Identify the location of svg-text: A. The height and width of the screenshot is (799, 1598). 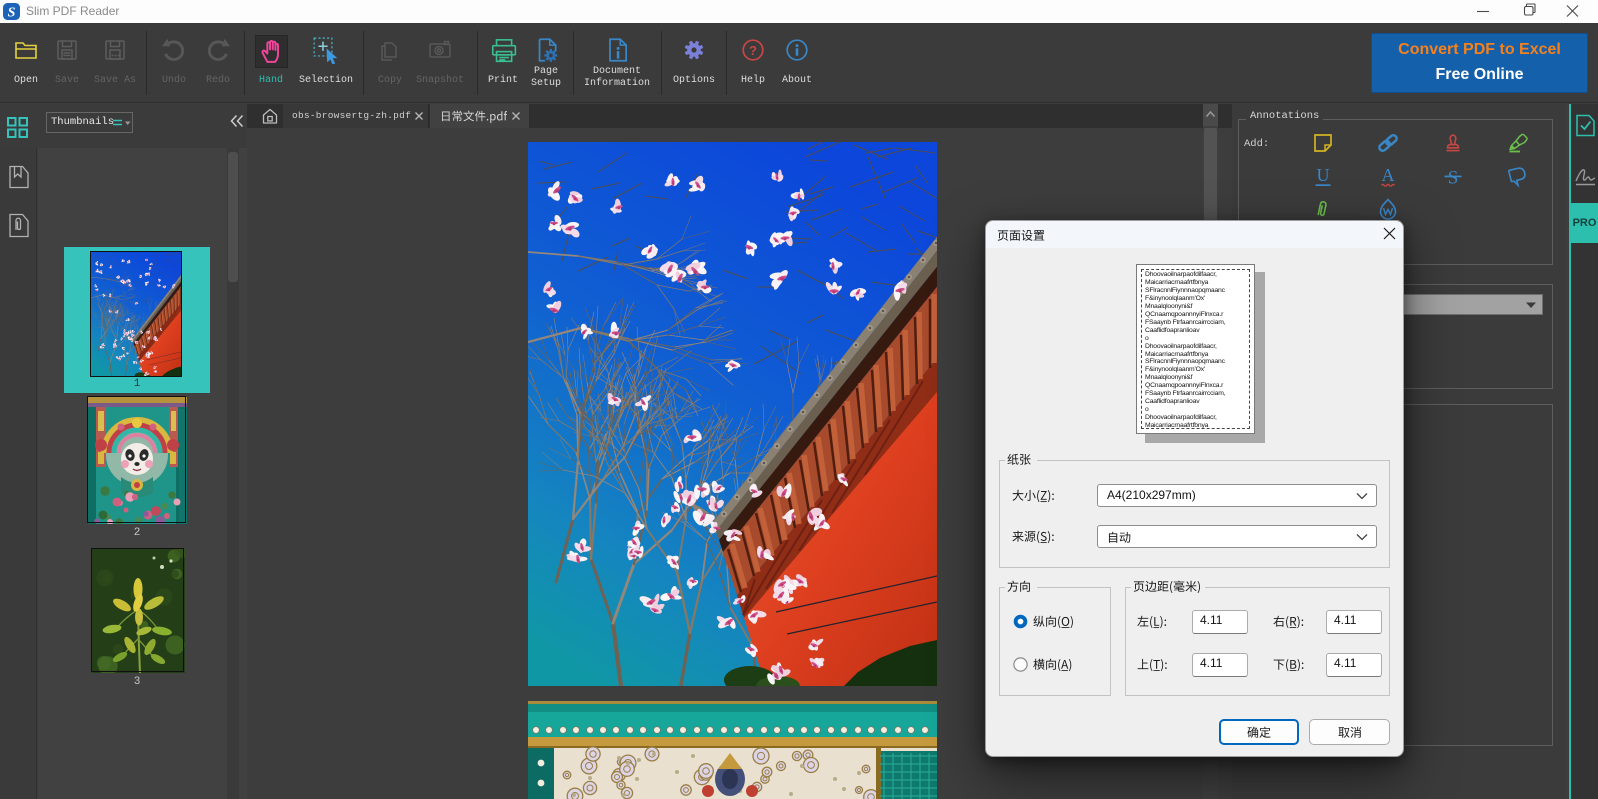
(1388, 175).